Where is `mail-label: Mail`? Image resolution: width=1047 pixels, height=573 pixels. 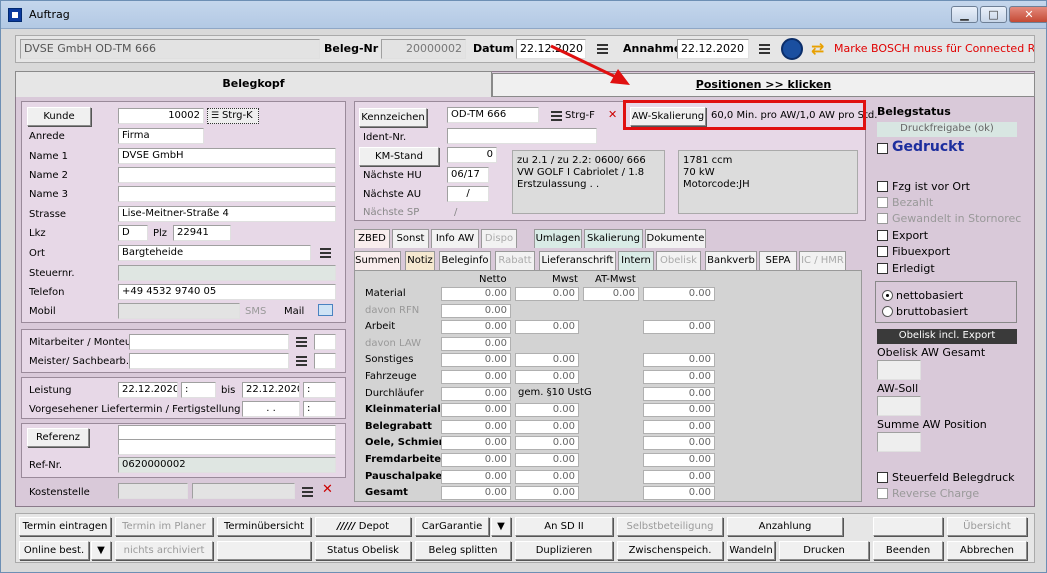 mail-label: Mail is located at coordinates (294, 311).